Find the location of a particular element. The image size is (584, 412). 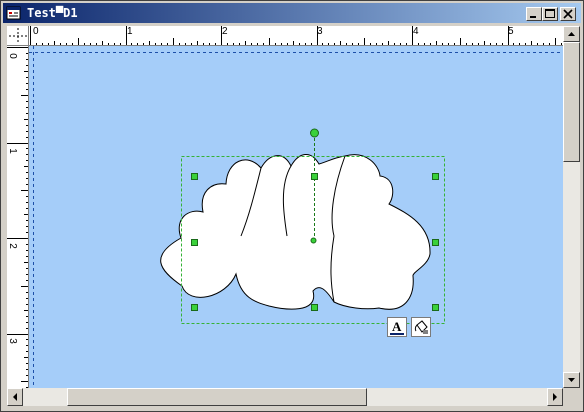

close-icon is located at coordinates (568, 14).